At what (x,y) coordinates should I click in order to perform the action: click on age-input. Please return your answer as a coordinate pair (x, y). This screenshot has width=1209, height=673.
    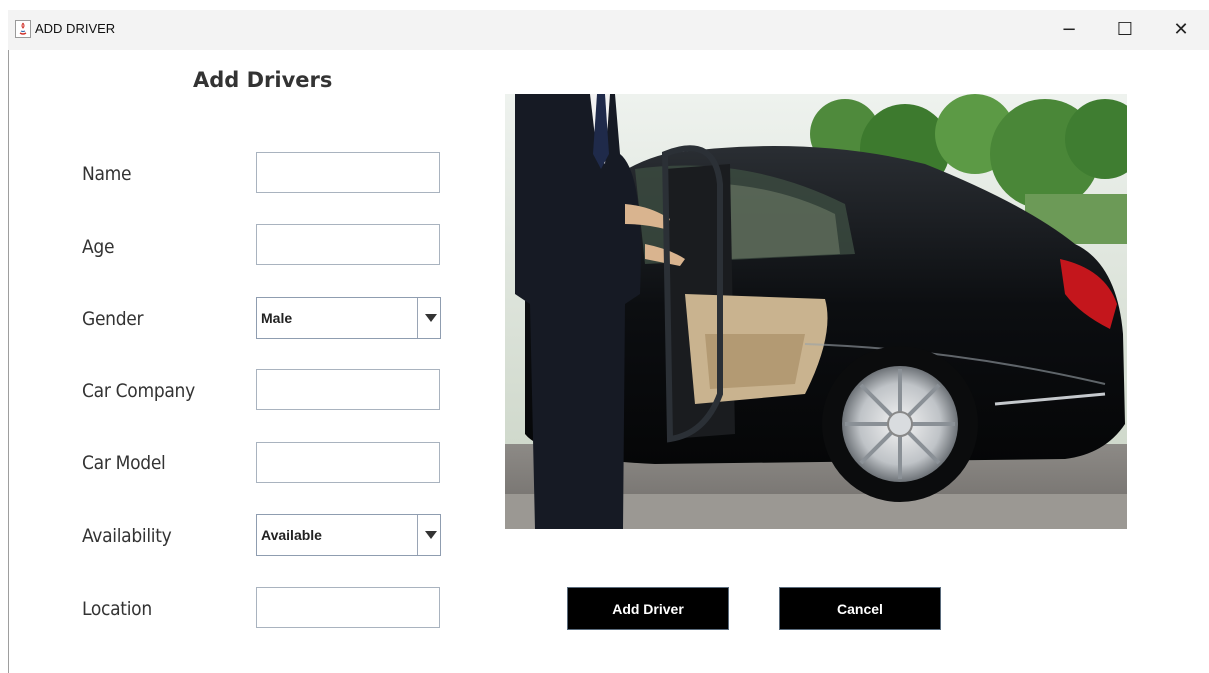
    Looking at the image, I should click on (348, 244).